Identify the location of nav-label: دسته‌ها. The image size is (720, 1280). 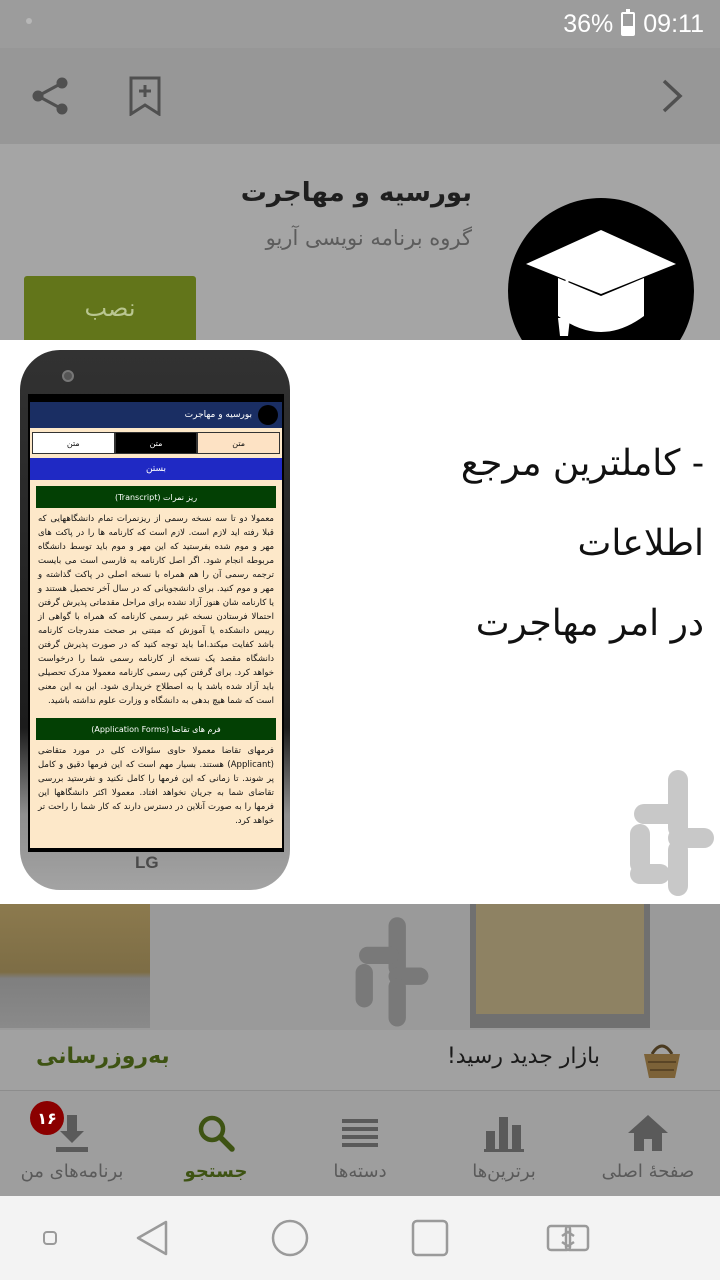
(360, 1171).